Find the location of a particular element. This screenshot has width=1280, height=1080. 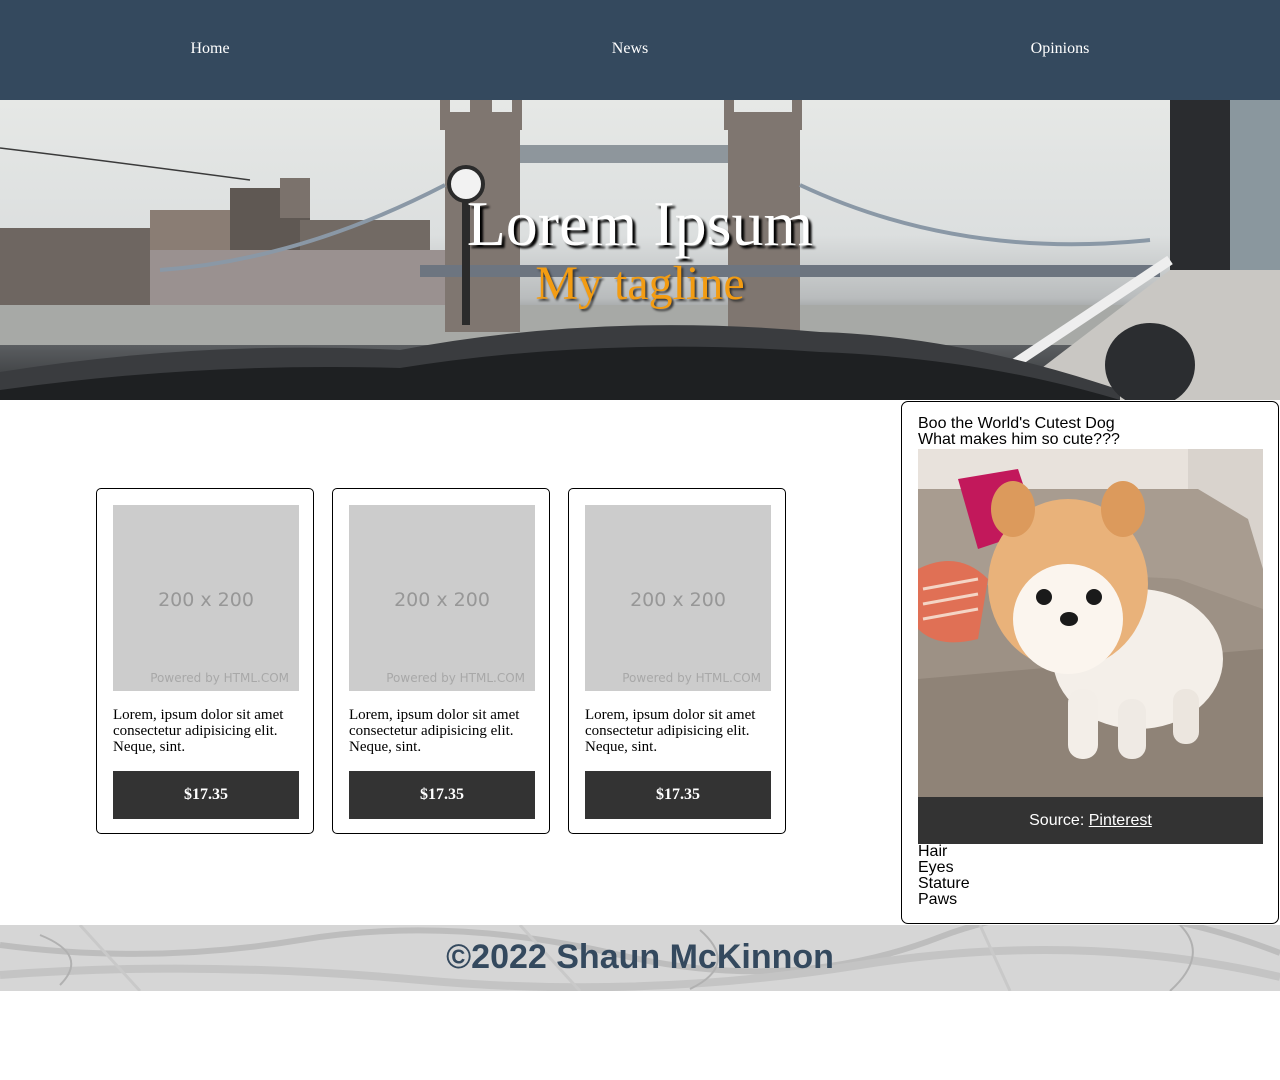

dog-photo is located at coordinates (1090, 623).